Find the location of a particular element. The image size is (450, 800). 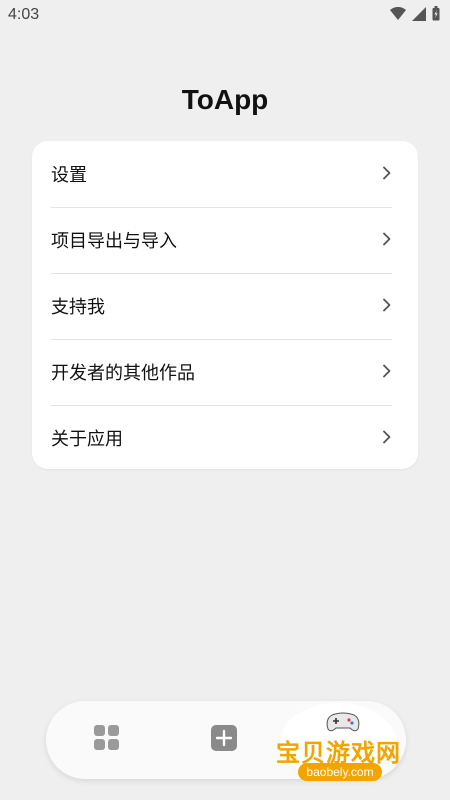

grid-icon is located at coordinates (107, 740).